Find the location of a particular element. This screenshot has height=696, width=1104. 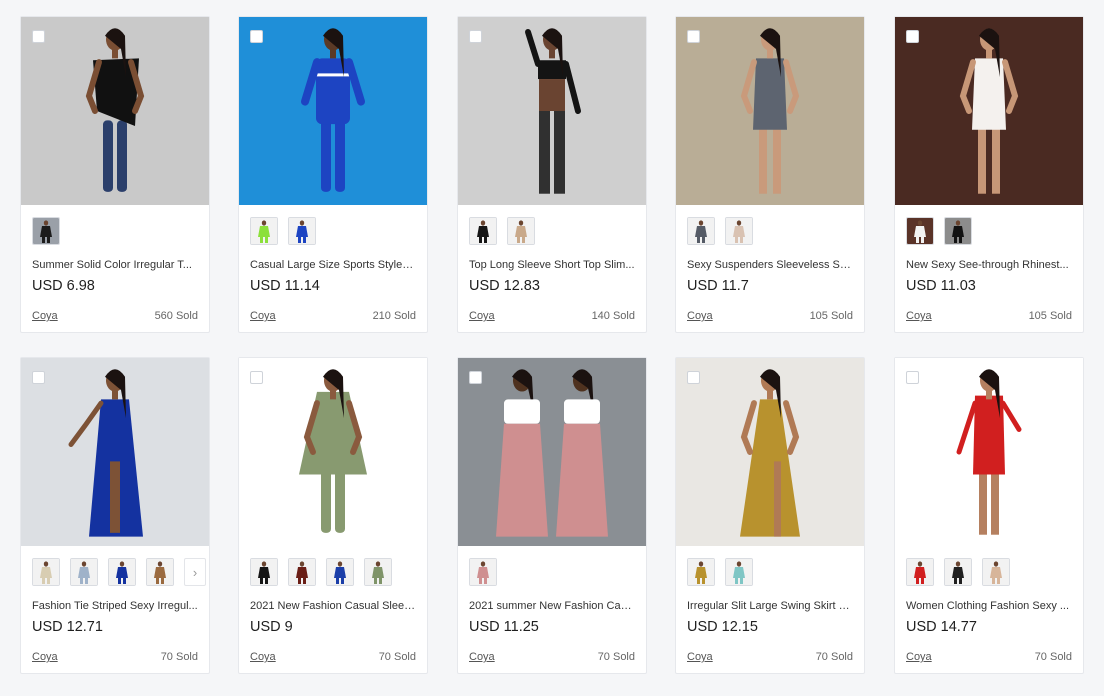

product-price: USD 6.98 is located at coordinates (63, 286).